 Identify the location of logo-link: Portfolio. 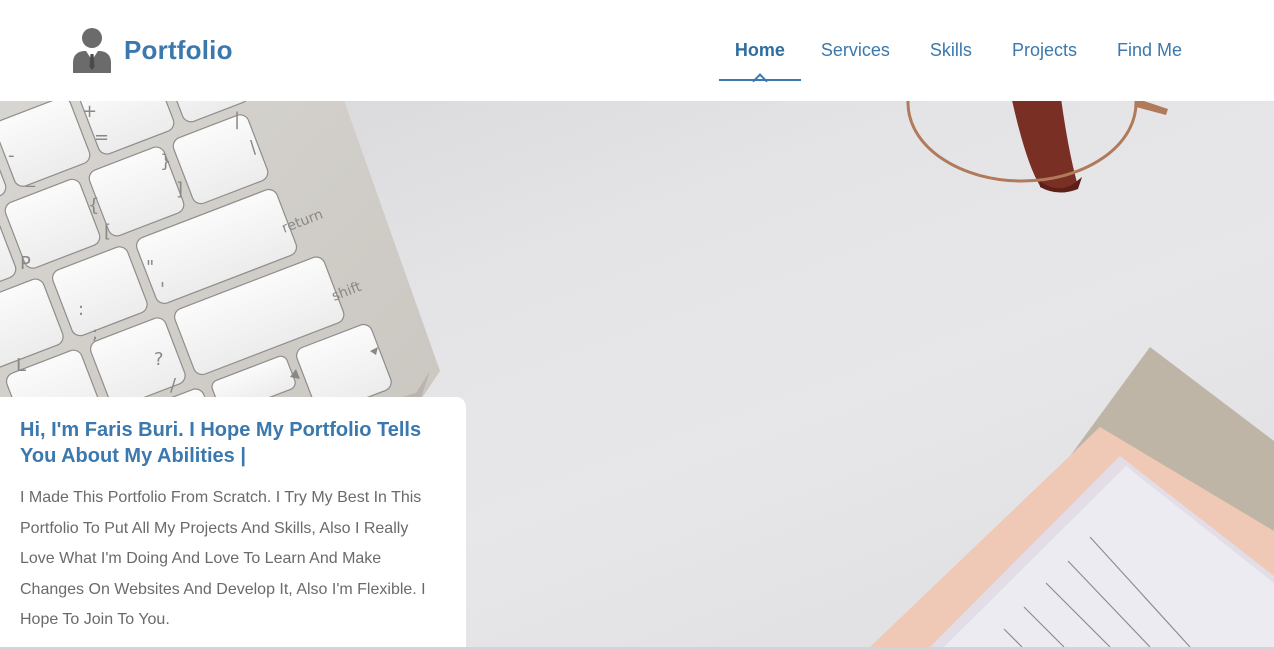
(152, 50).